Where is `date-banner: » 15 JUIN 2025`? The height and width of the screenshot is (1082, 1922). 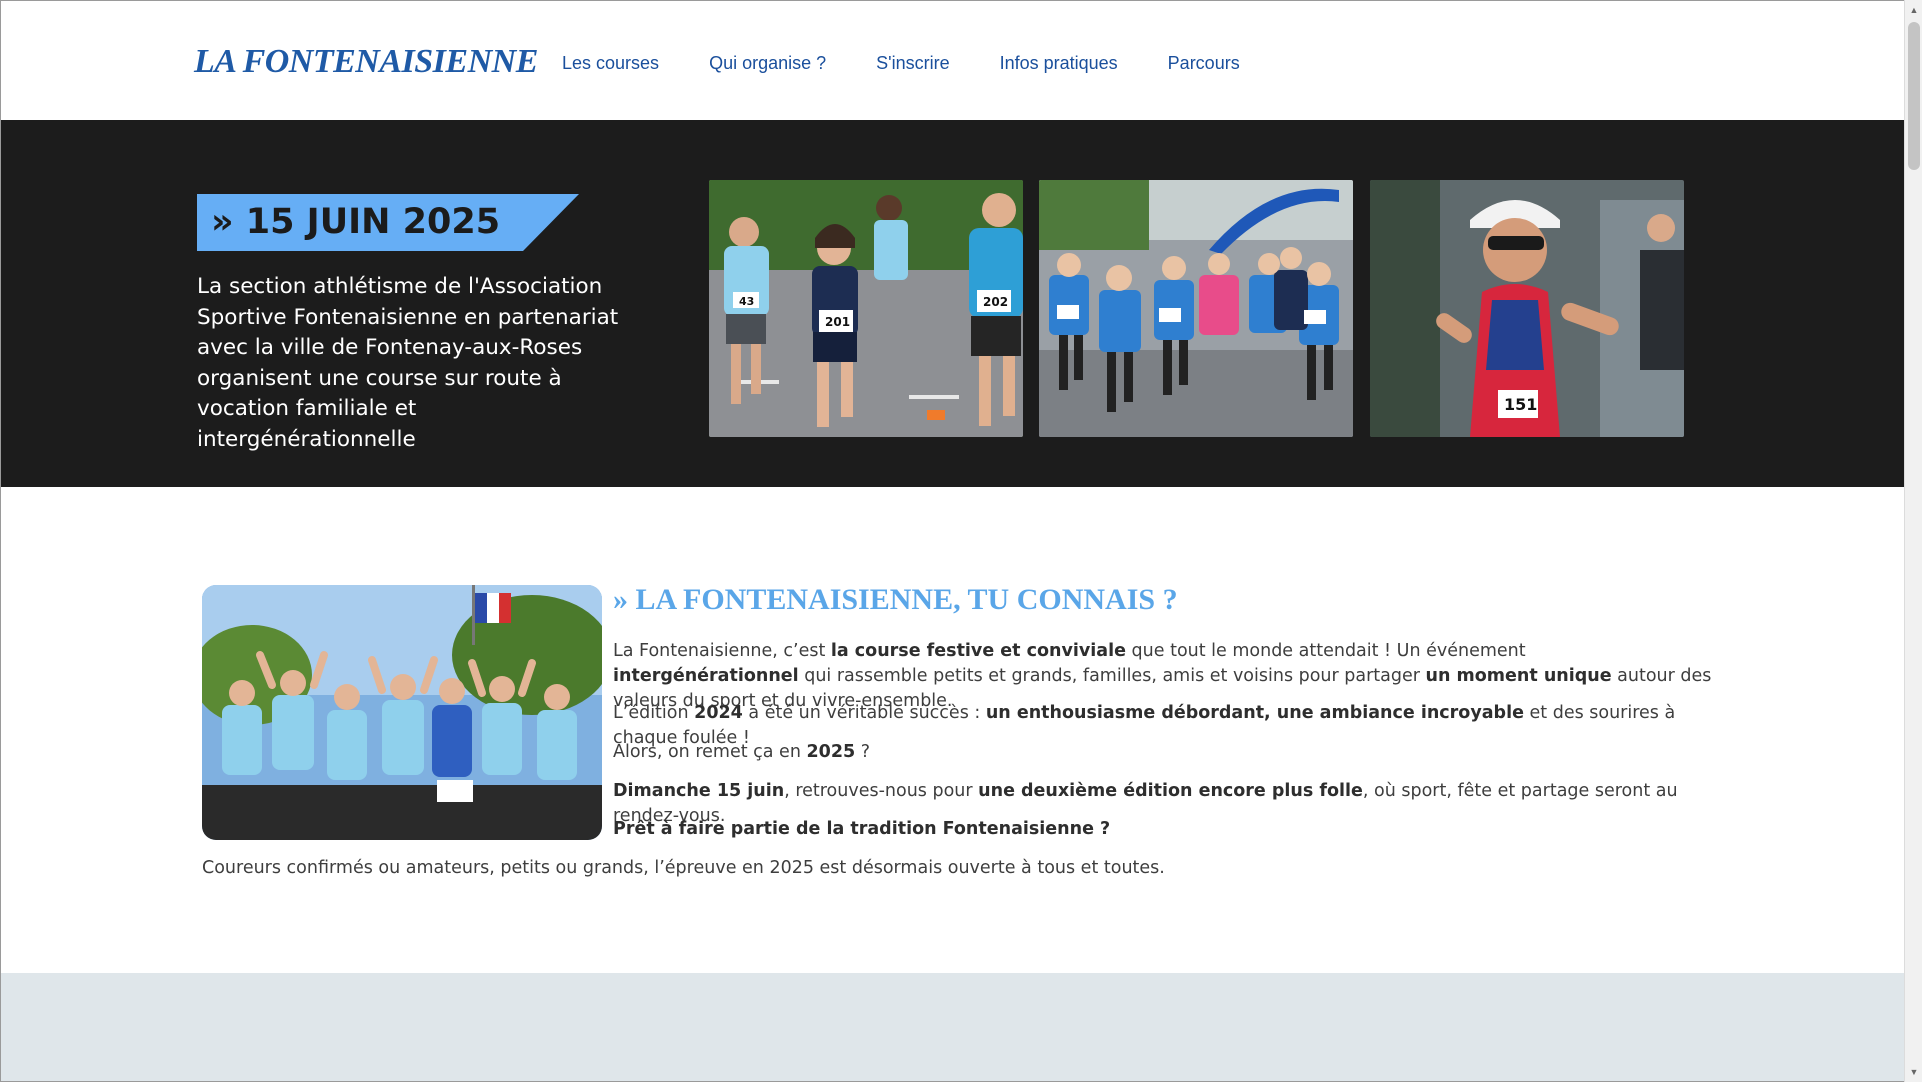 date-banner: » 15 JUIN 2025 is located at coordinates (388, 222).